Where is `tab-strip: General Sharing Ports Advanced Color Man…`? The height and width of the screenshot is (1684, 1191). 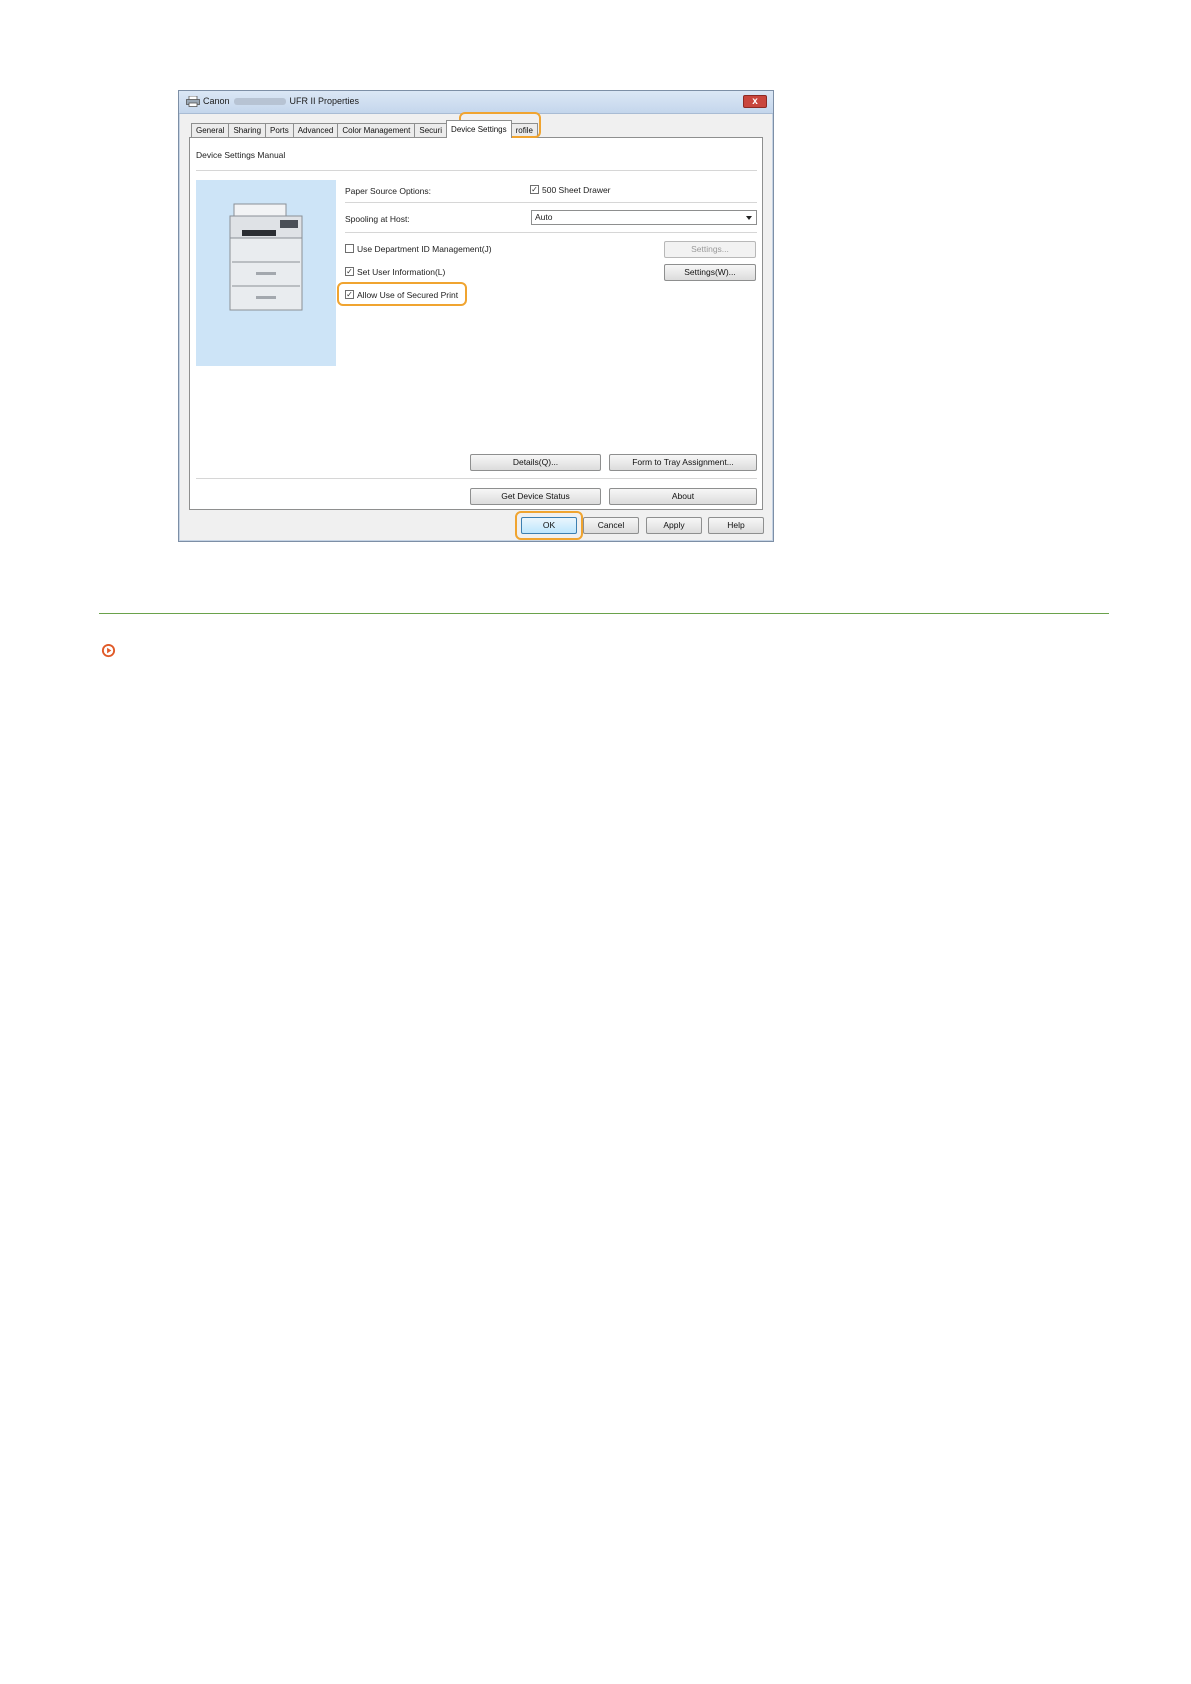
tab-strip: General Sharing Ports Advanced Color Man… is located at coordinates (364, 129).